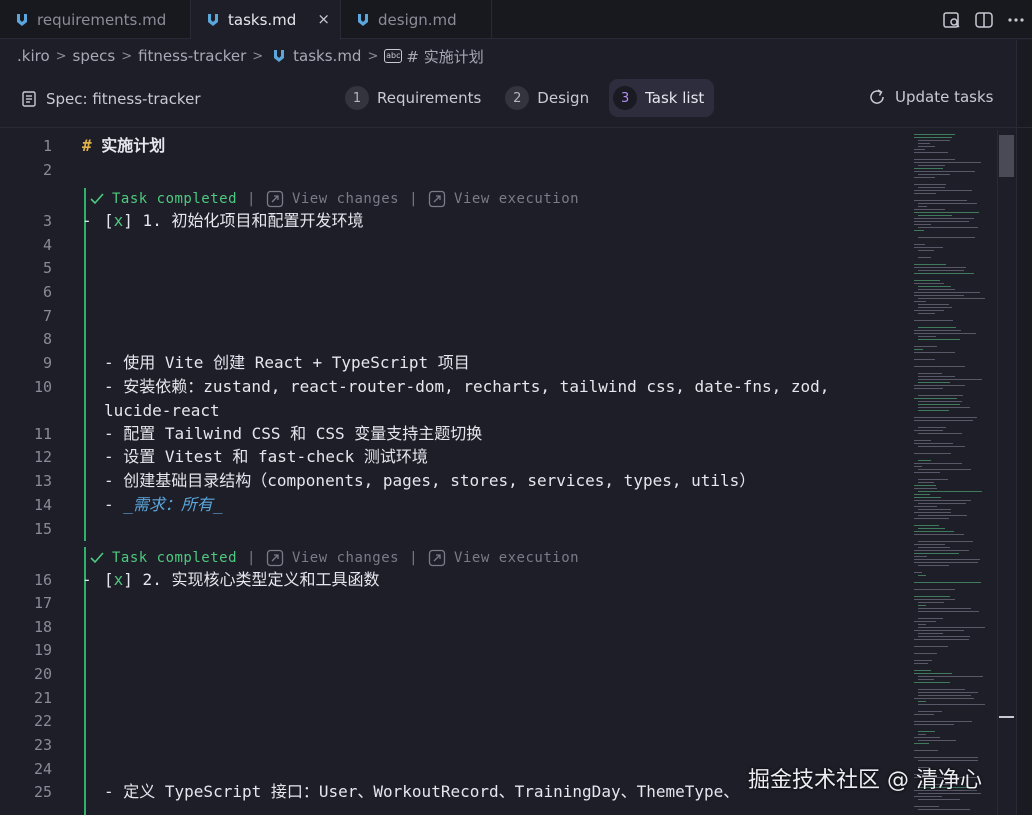  I want to click on checkbox-close: ], so click(128, 579).